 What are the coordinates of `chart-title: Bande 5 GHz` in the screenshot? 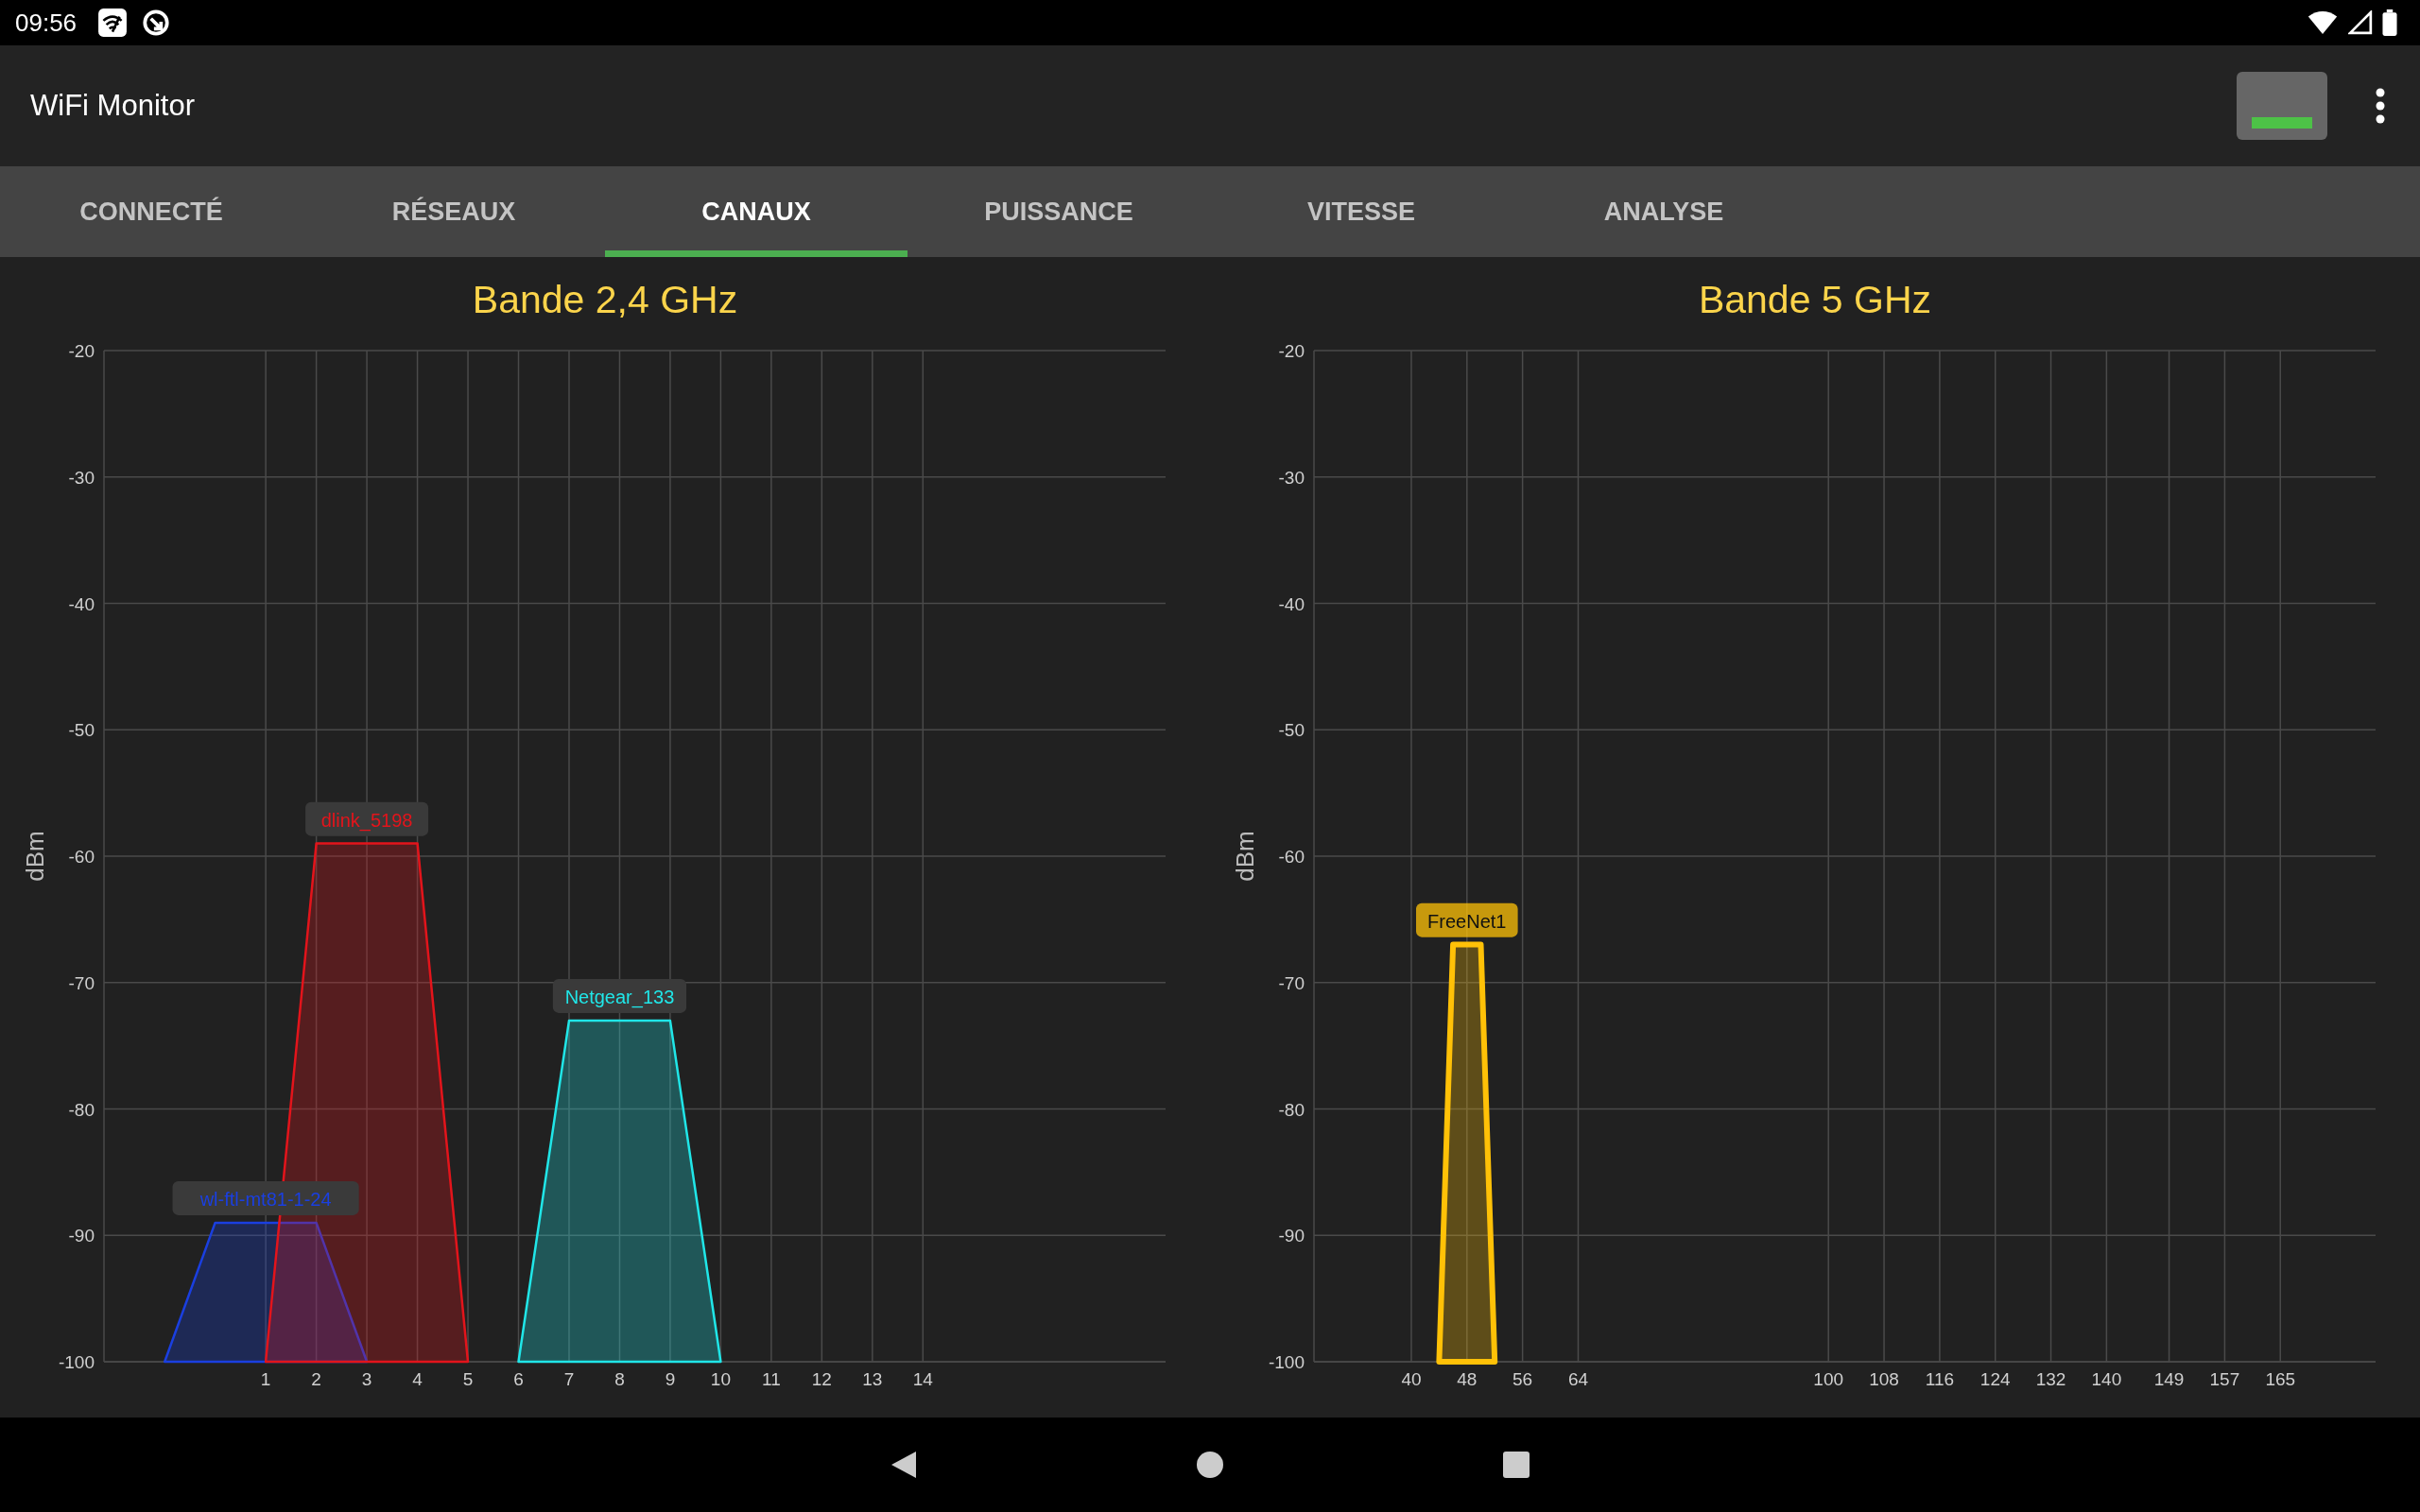 It's located at (1815, 299).